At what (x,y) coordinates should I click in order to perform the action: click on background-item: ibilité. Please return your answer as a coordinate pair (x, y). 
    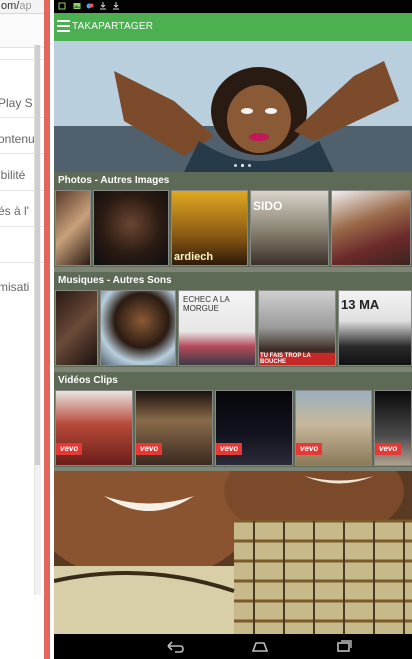
    Looking at the image, I should click on (12, 175).